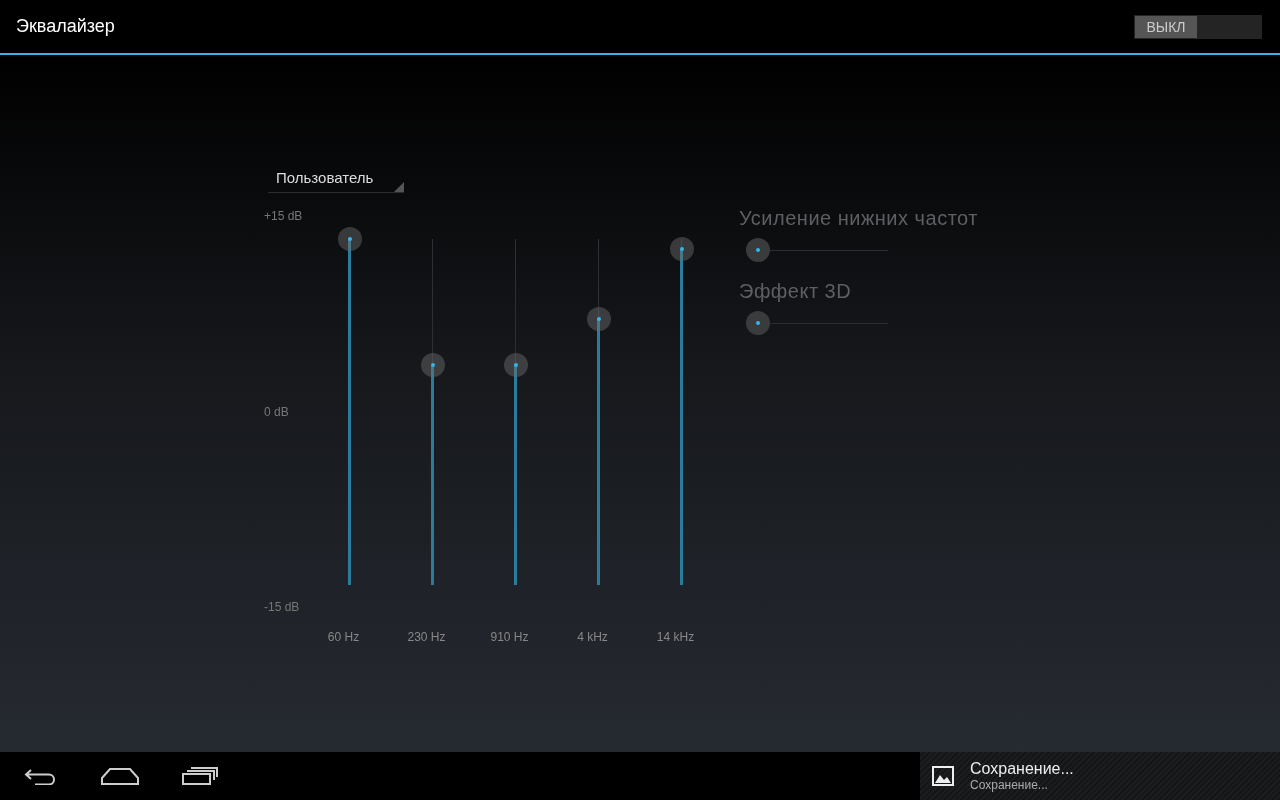  Describe the element at coordinates (858, 218) in the screenshot. I see `effect-label: Усиление нижних частот` at that location.